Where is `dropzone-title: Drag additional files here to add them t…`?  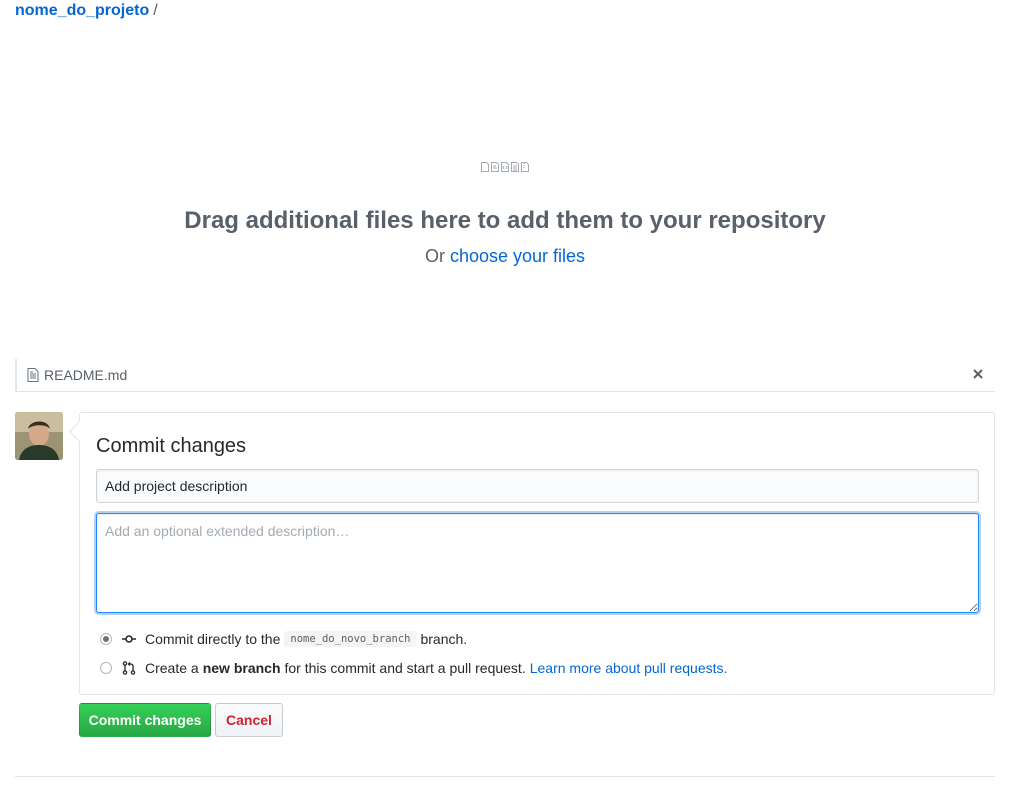 dropzone-title: Drag additional files here to add them t… is located at coordinates (505, 220).